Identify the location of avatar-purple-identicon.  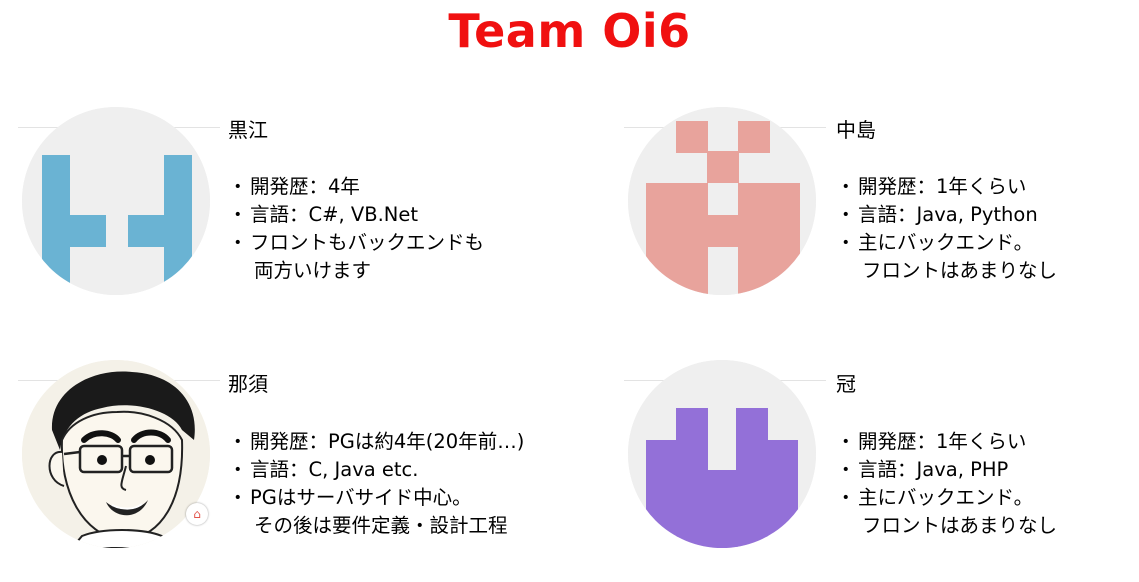
(722, 454).